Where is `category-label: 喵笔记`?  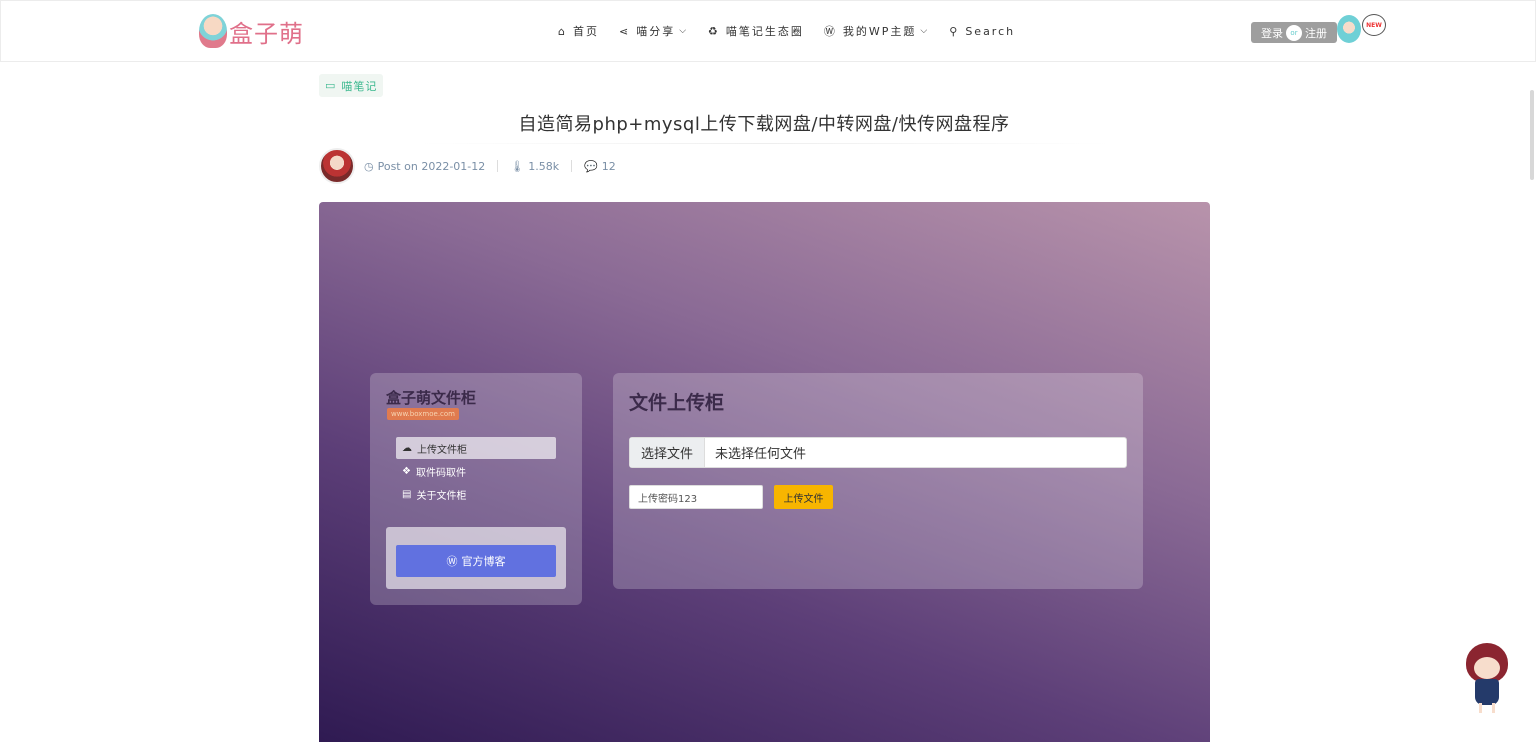 category-label: 喵笔记 is located at coordinates (359, 86).